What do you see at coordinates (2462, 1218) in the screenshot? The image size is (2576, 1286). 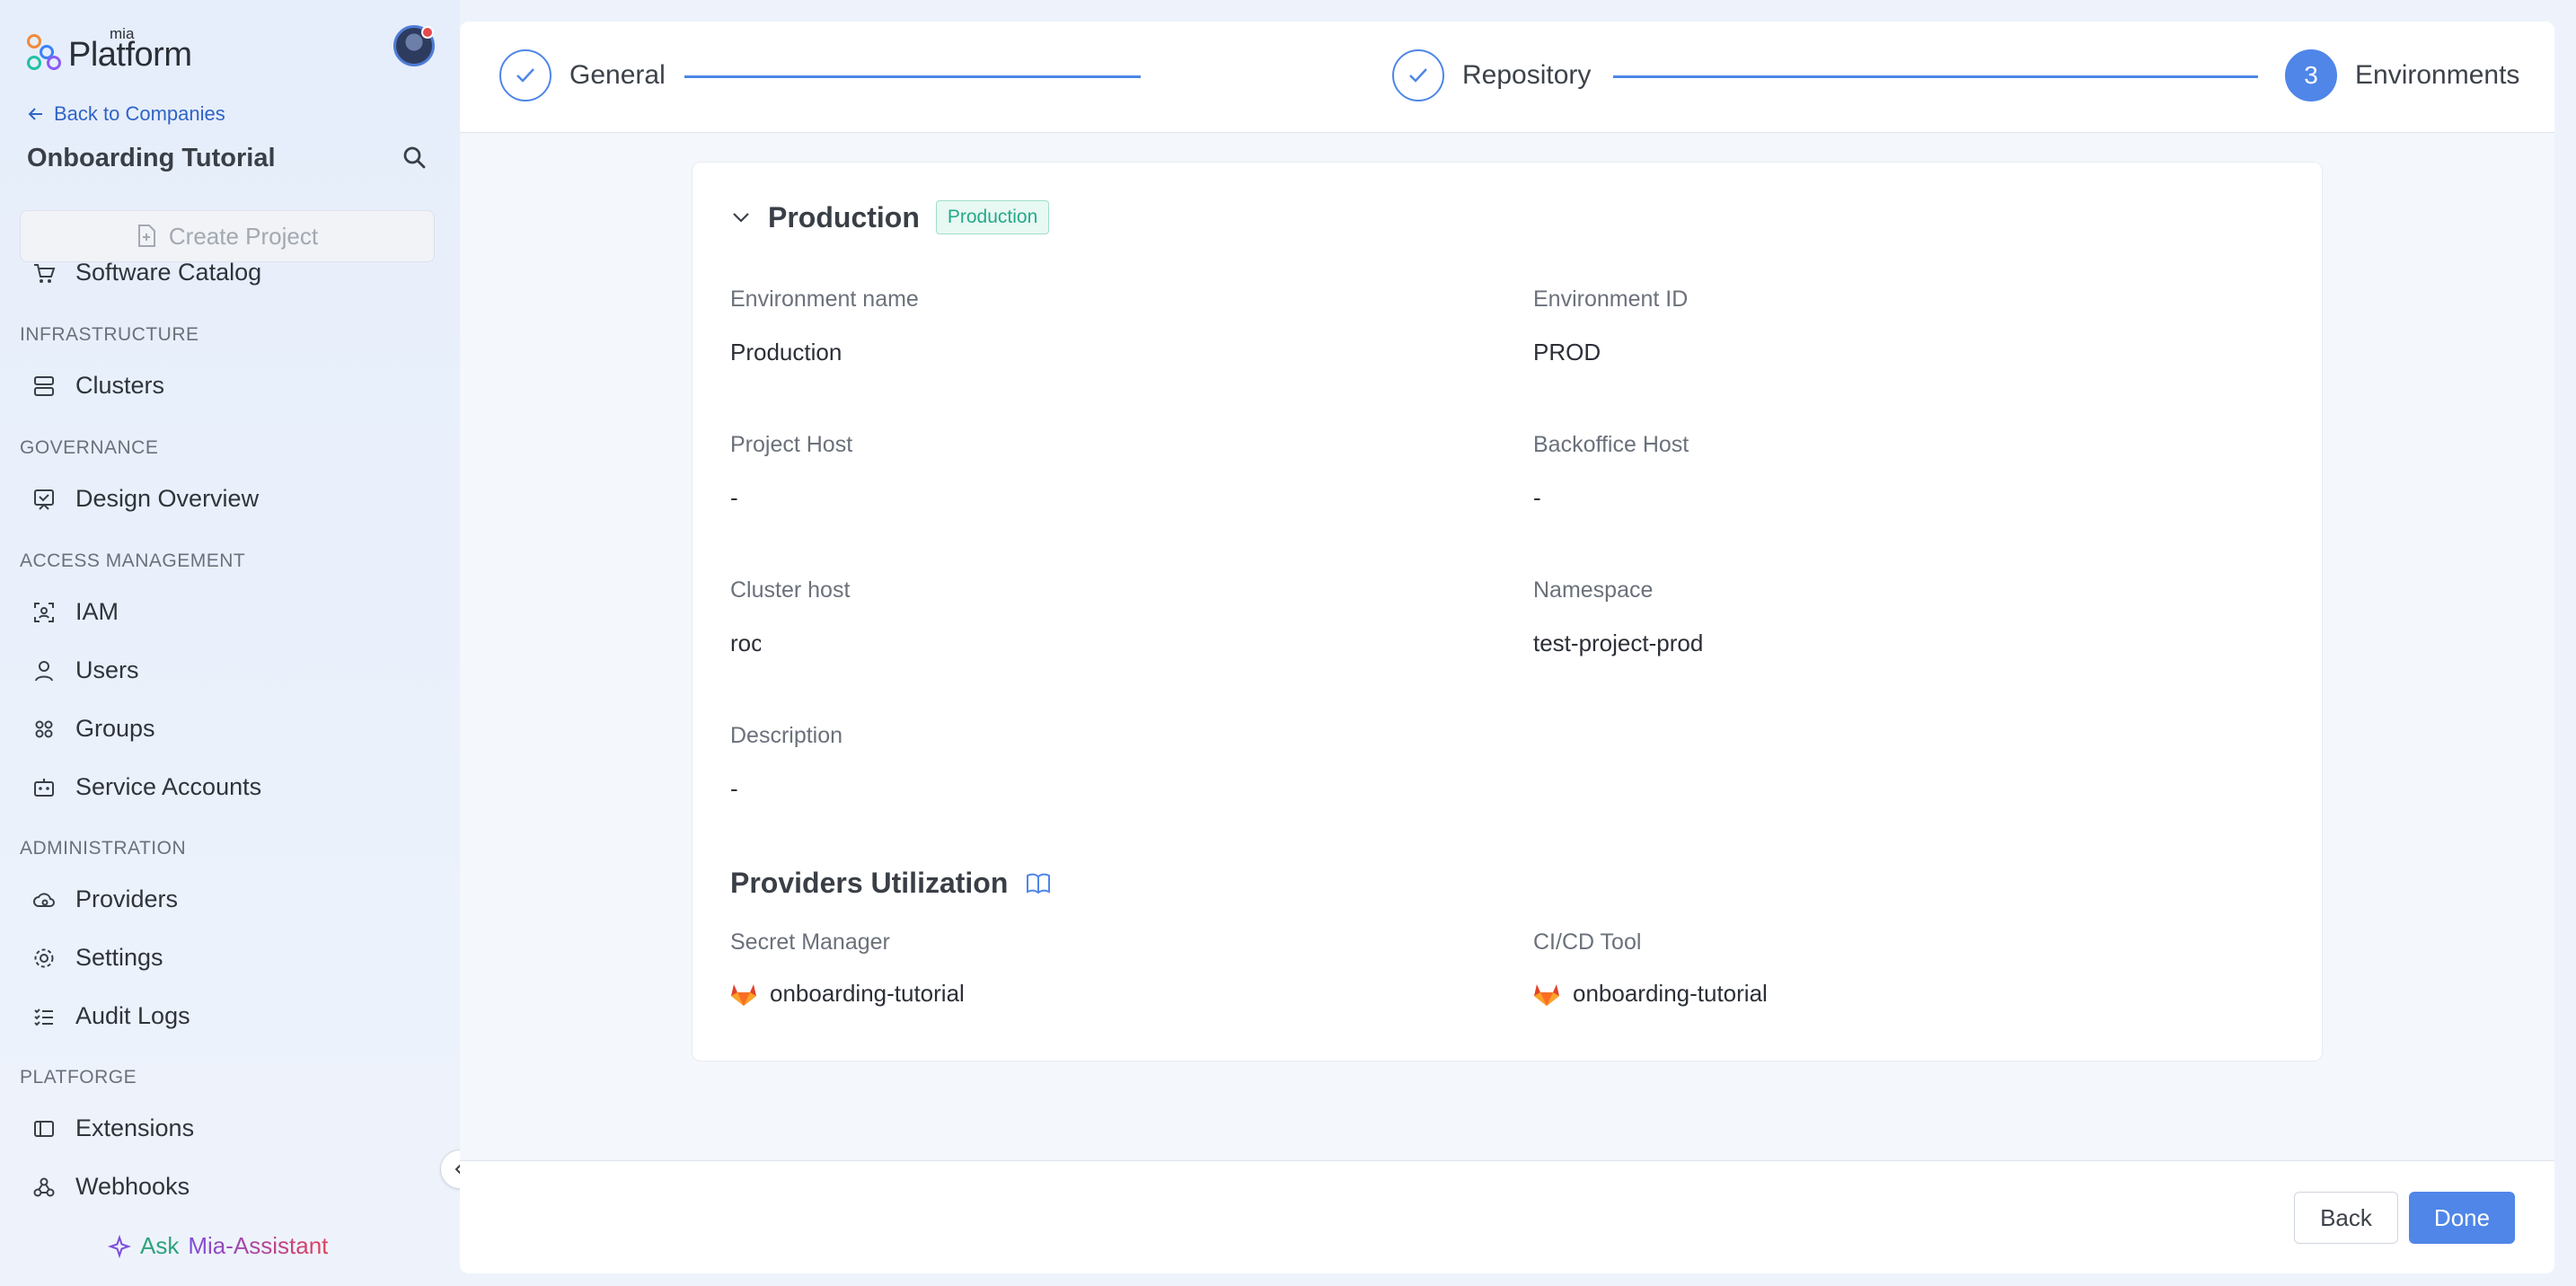 I see `done-button: Done` at bounding box center [2462, 1218].